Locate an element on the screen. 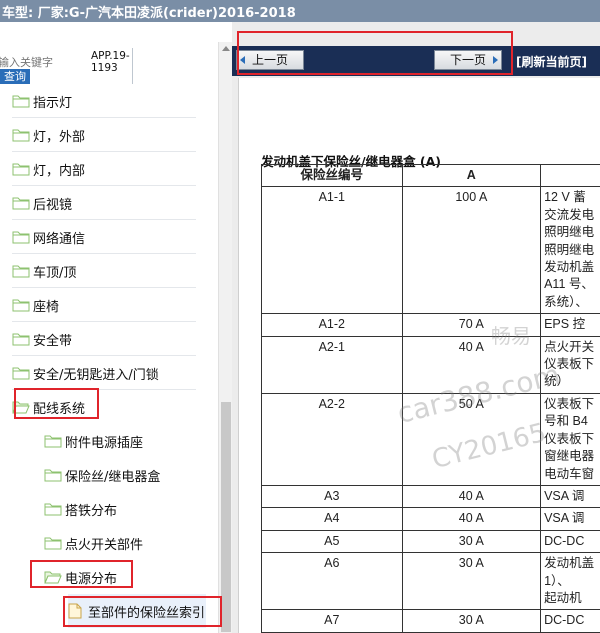  search-divider is located at coordinates (132, 66).